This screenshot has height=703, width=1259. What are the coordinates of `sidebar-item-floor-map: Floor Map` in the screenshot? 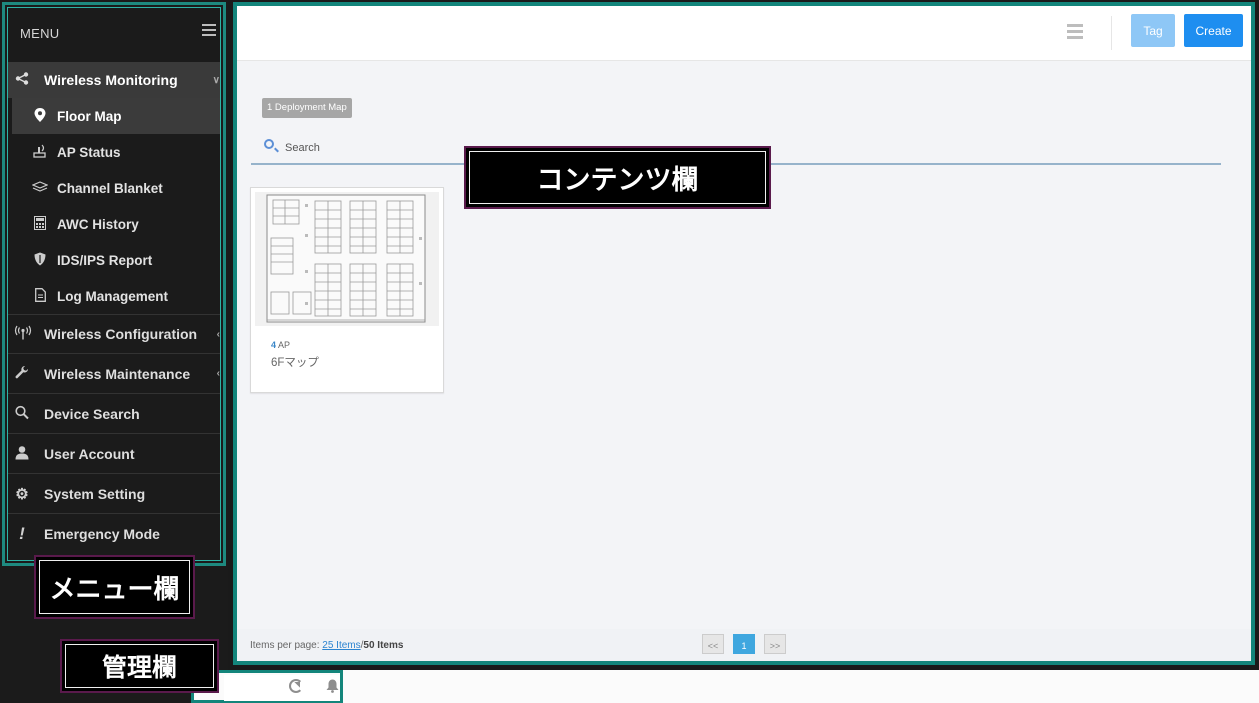 It's located at (116, 116).